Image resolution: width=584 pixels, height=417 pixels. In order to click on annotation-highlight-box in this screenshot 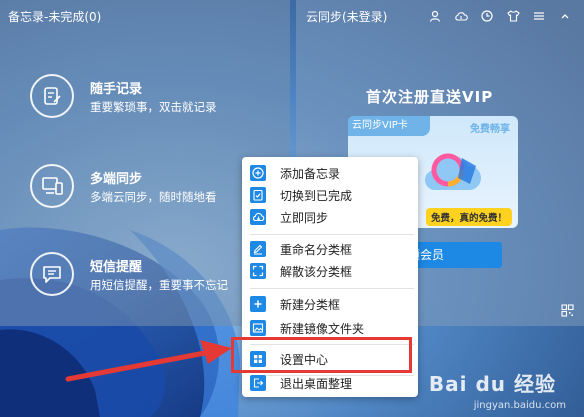, I will do `click(321, 355)`.